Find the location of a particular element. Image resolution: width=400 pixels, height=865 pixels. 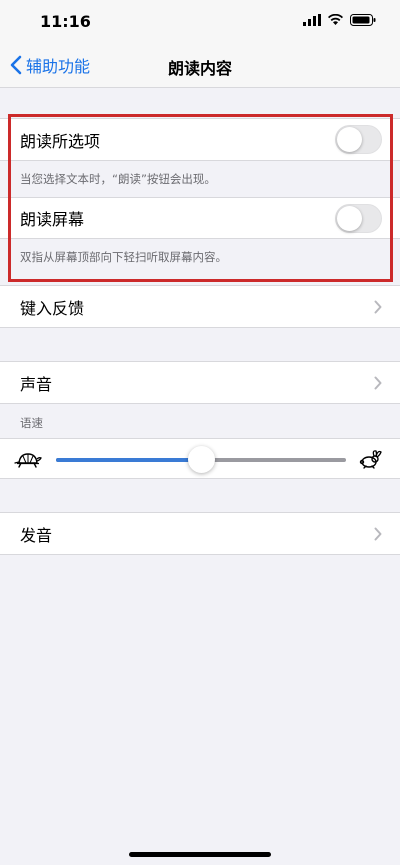

voices-row: 声音 is located at coordinates (200, 382).